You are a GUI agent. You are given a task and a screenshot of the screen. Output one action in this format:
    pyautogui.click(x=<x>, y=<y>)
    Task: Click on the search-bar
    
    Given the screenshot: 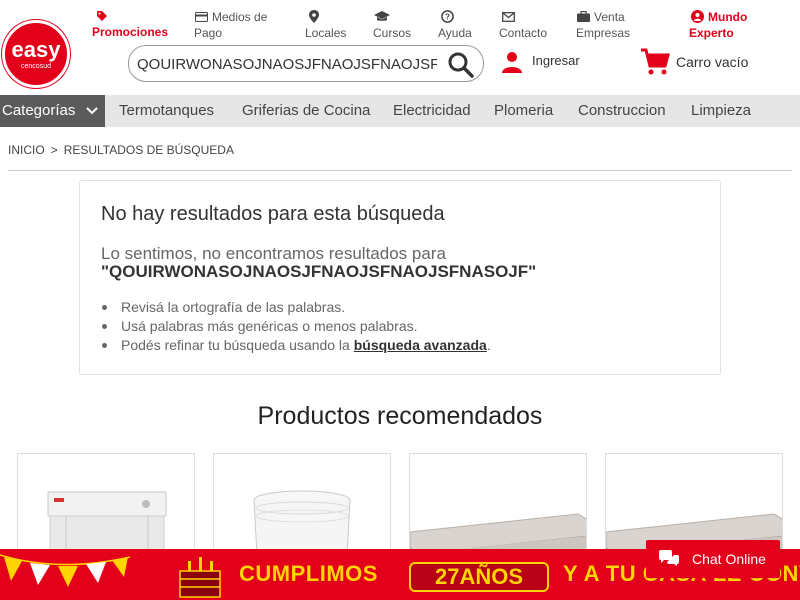 What is the action you would take?
    pyautogui.click(x=306, y=63)
    